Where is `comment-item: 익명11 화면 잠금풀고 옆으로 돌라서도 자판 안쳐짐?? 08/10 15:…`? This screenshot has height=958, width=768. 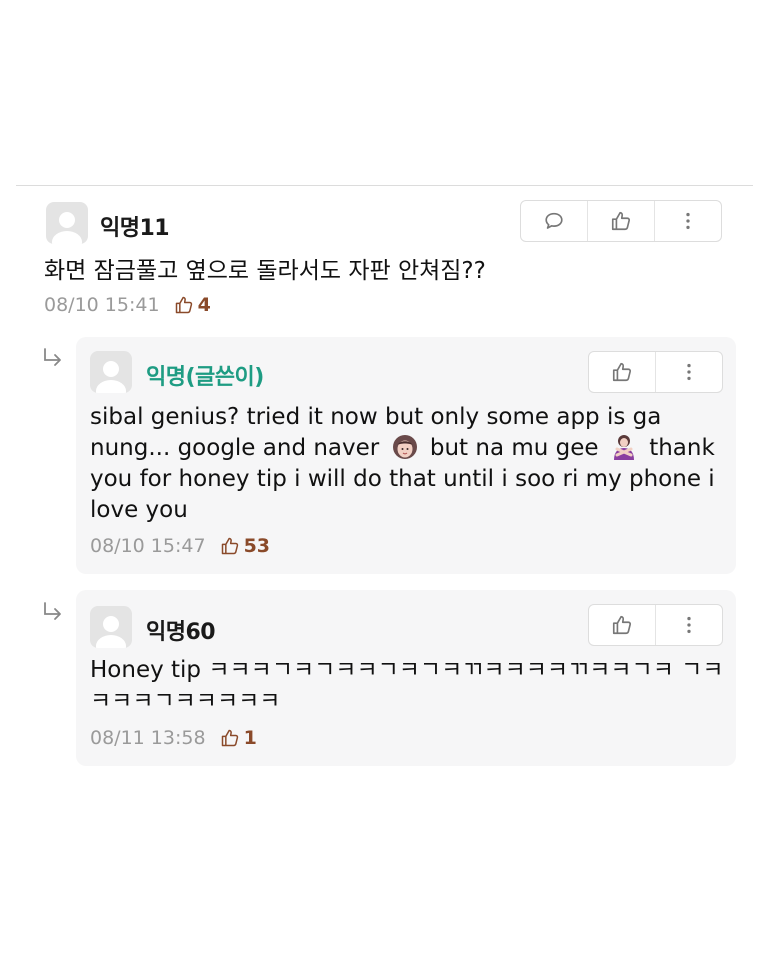
comment-item: 익명11 화면 잠금풀고 옆으로 돌라서도 자판 안쳐짐?? 08/10 15:… is located at coordinates (384, 256).